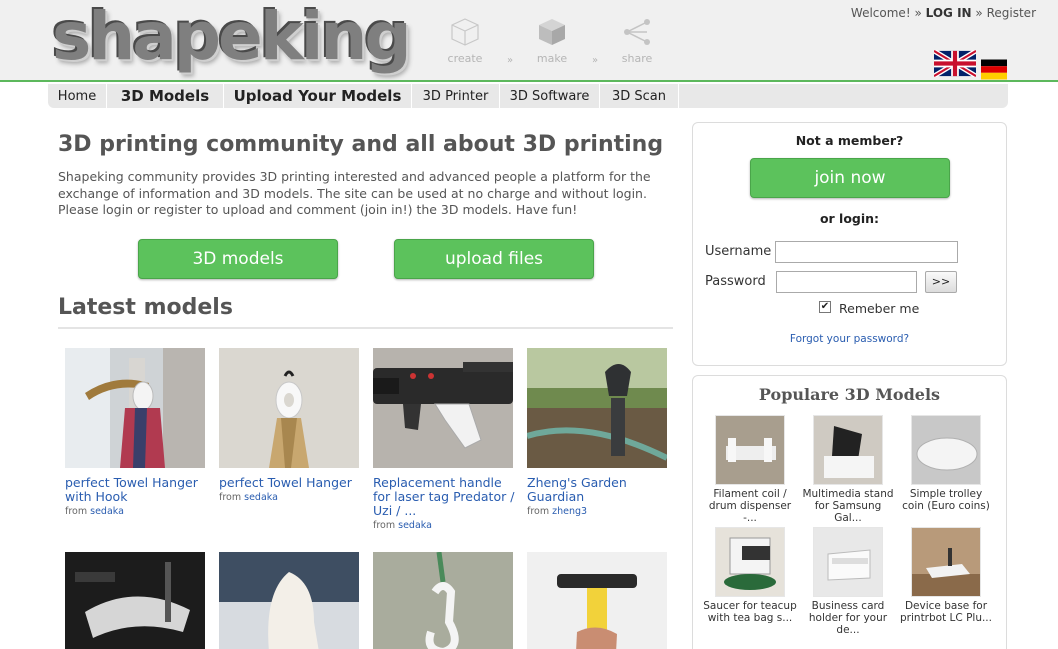 The width and height of the screenshot is (1058, 649). What do you see at coordinates (77, 96) in the screenshot?
I see `nav-home: Home` at bounding box center [77, 96].